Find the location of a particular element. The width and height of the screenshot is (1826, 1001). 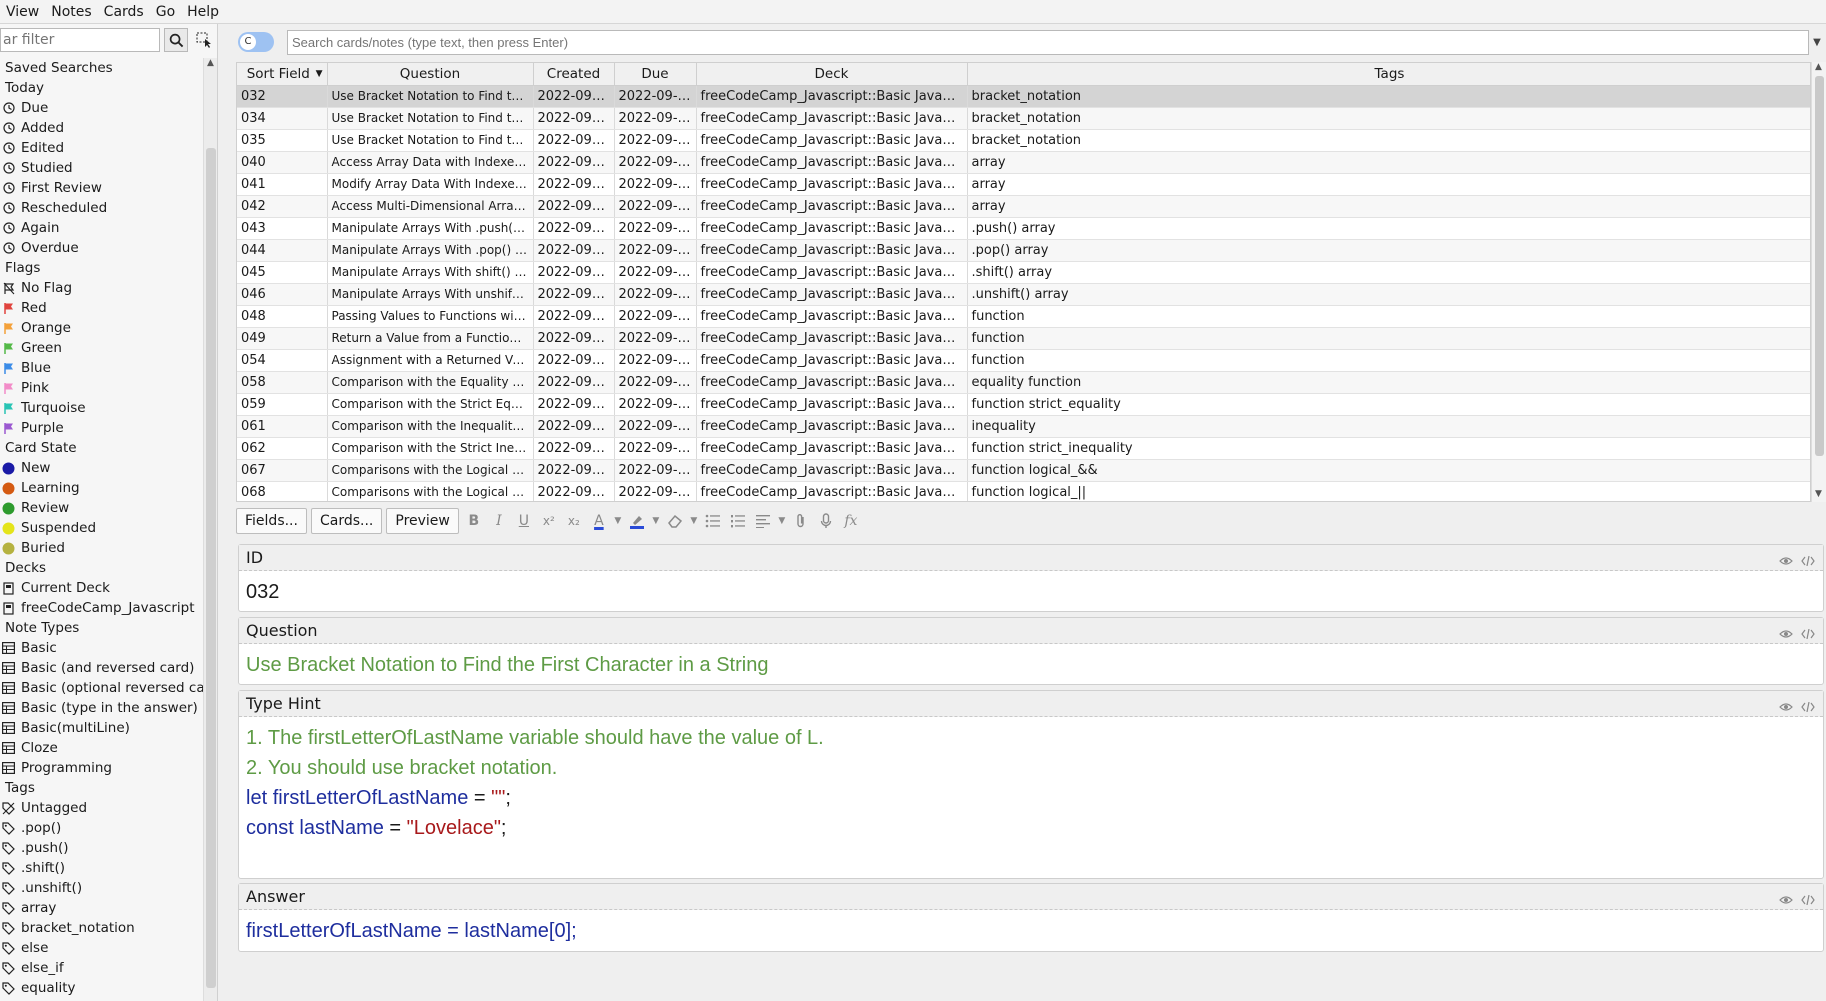

highlight-color-button is located at coordinates (637, 521).